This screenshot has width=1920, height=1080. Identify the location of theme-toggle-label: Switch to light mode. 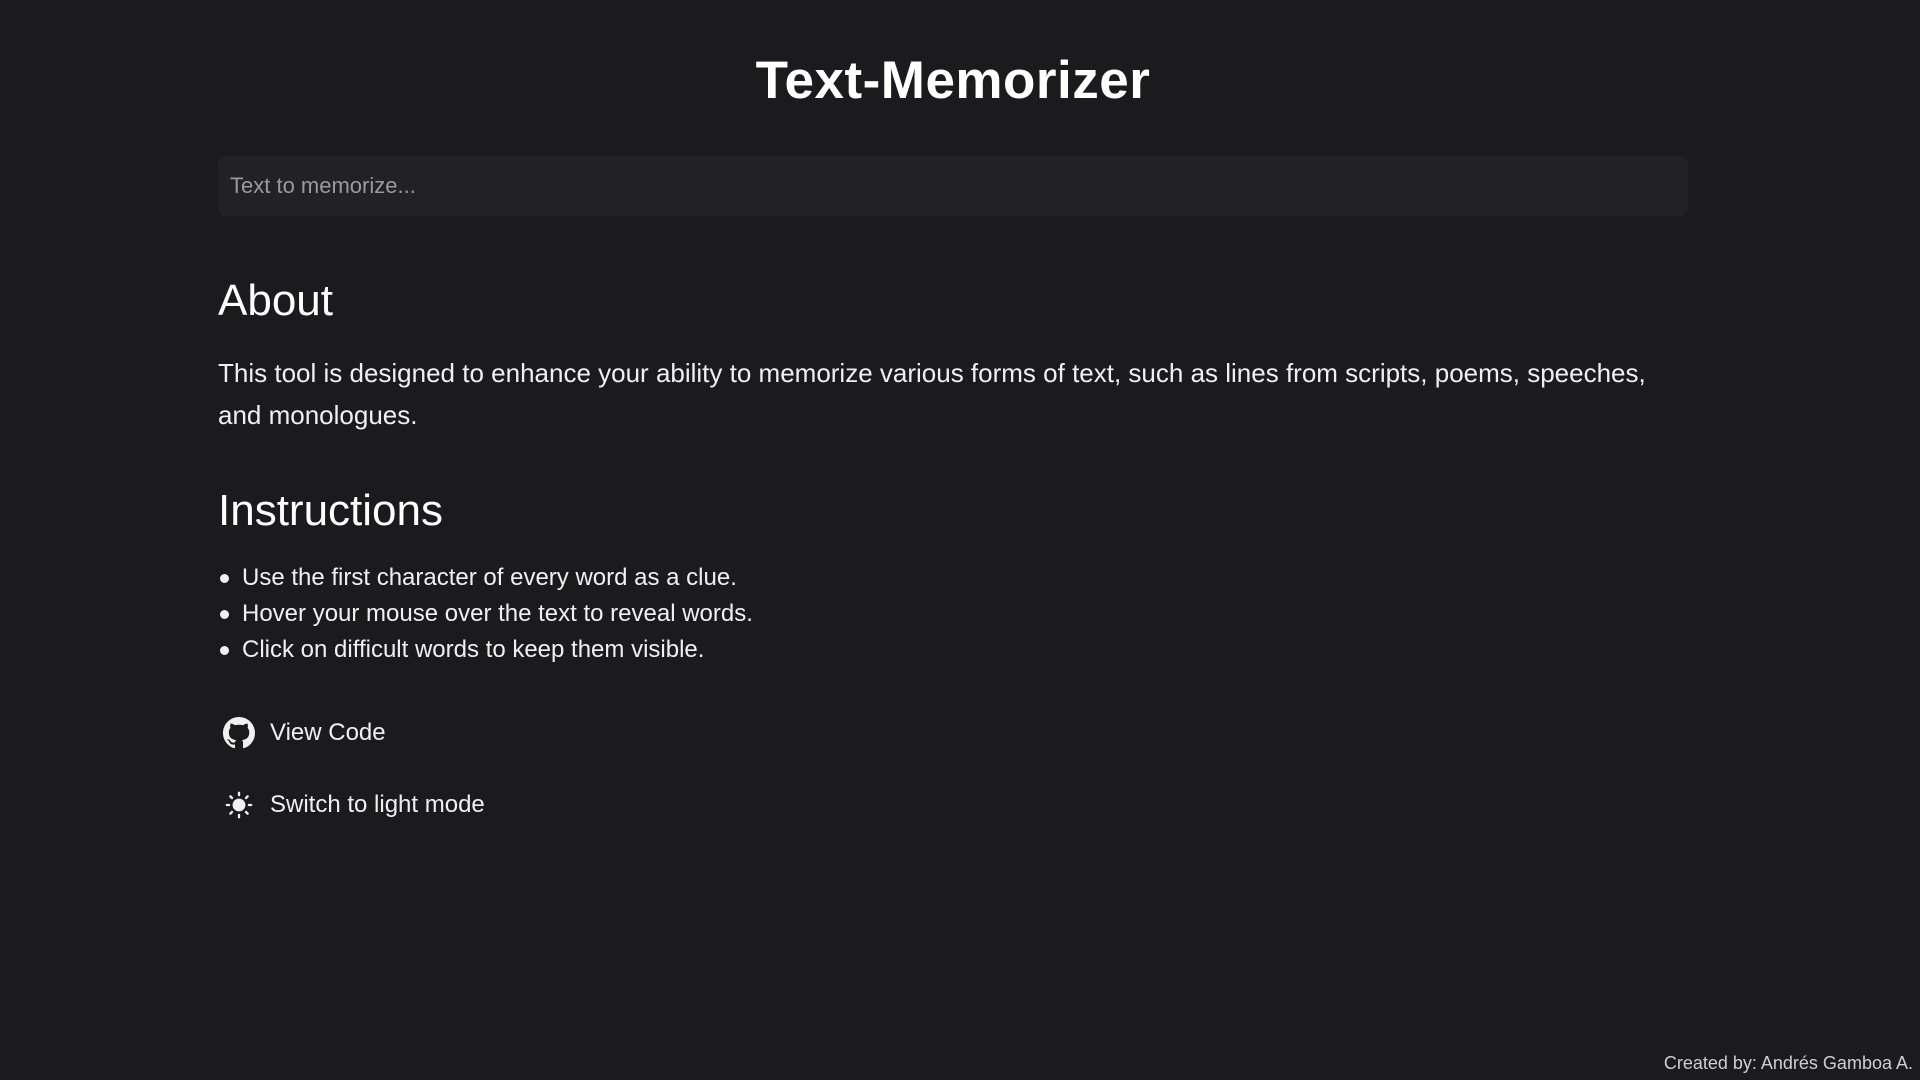
(377, 804).